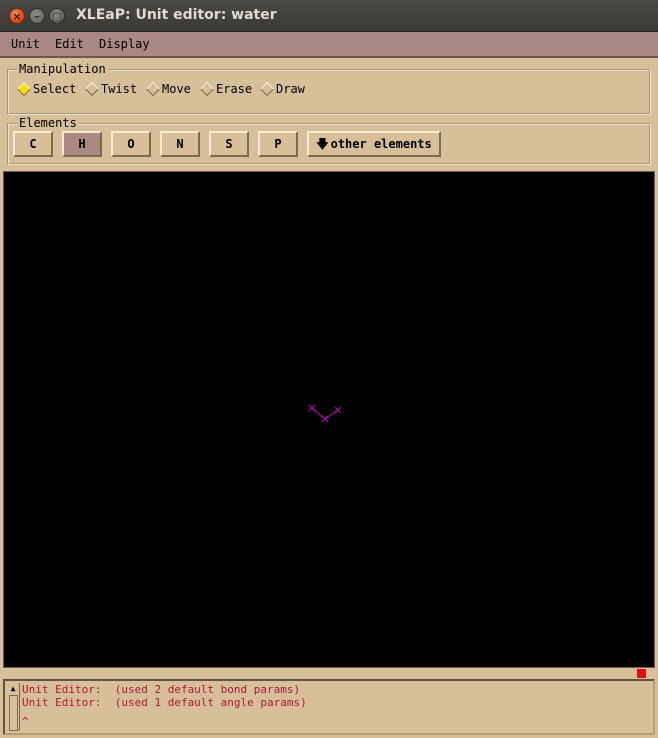  What do you see at coordinates (229, 144) in the screenshot?
I see `element-button-s: S` at bounding box center [229, 144].